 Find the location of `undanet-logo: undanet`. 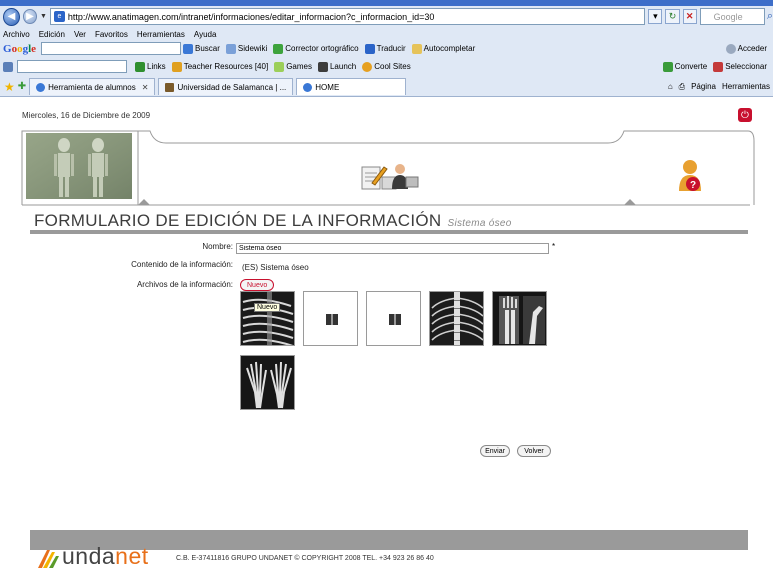

undanet-logo: undanet is located at coordinates (92, 555).